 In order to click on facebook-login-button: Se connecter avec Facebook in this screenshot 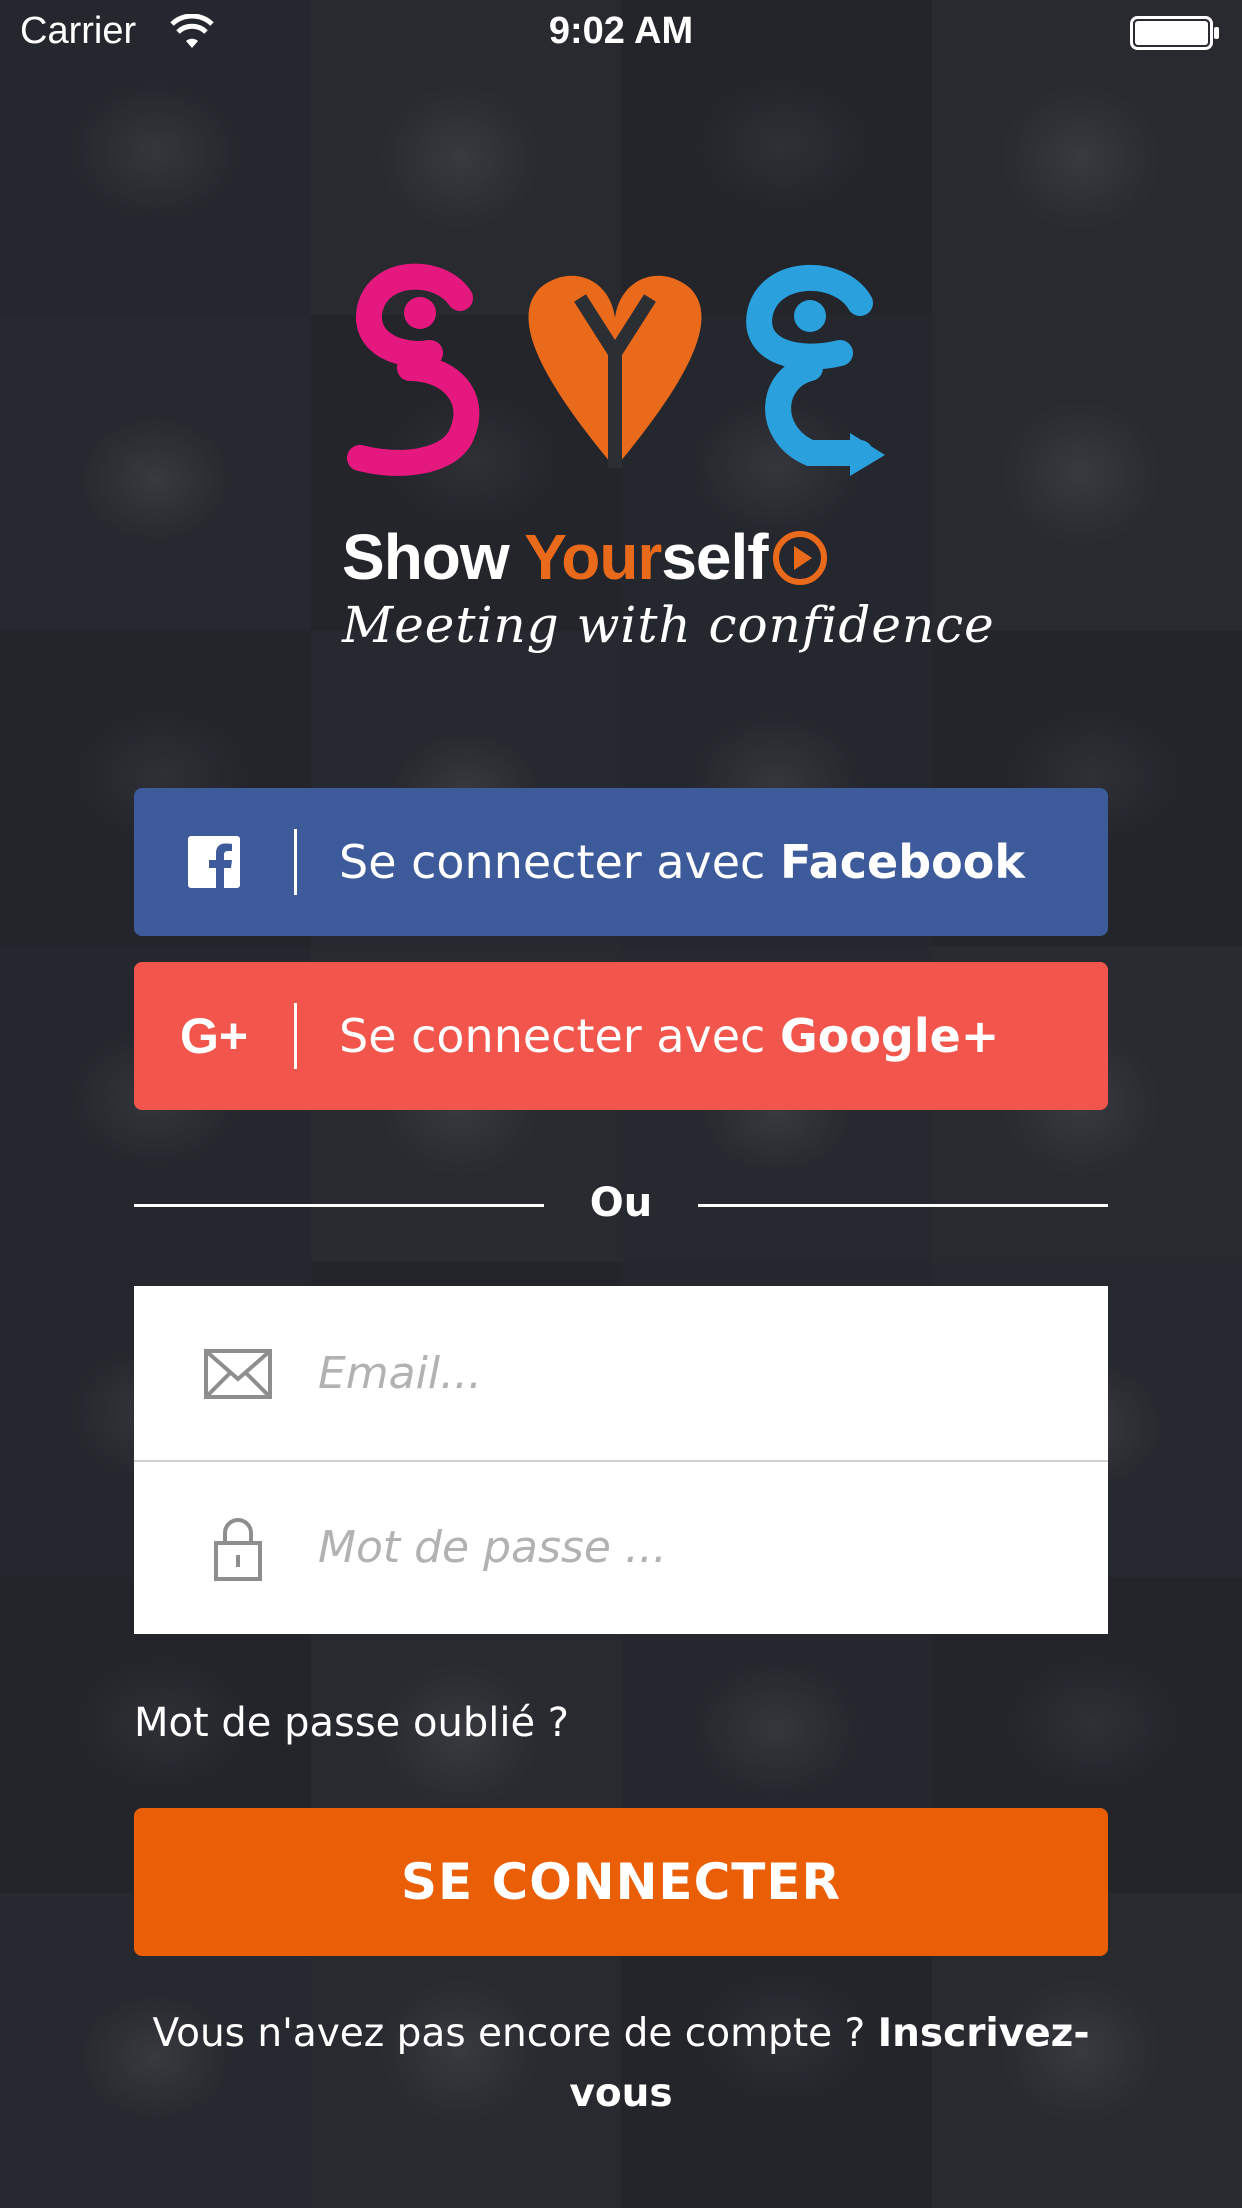, I will do `click(621, 862)`.